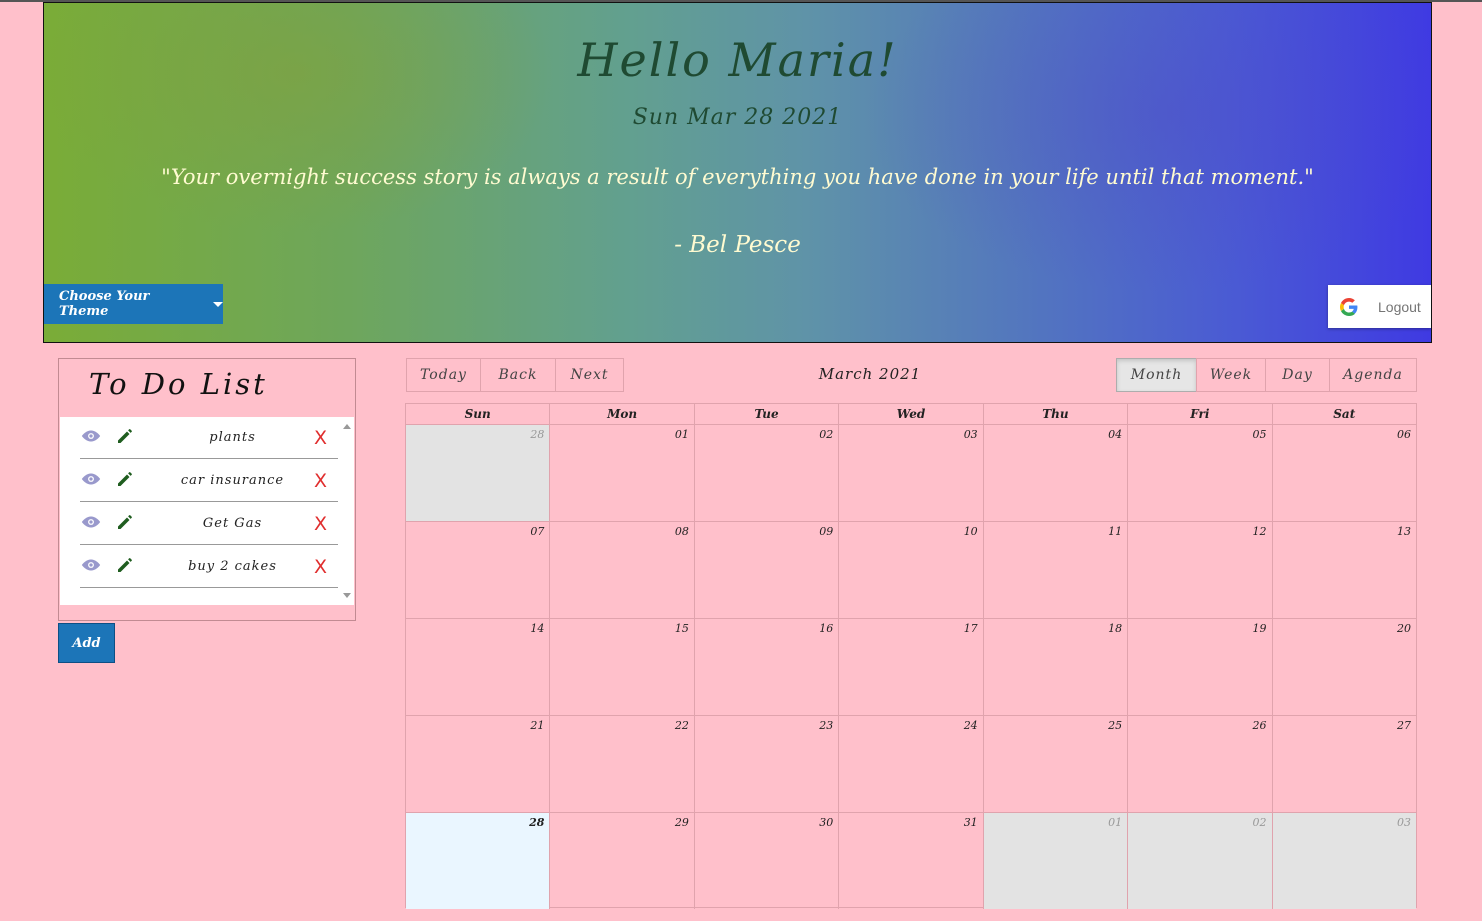  What do you see at coordinates (621, 861) in the screenshot?
I see `calendar-day-cell: 29` at bounding box center [621, 861].